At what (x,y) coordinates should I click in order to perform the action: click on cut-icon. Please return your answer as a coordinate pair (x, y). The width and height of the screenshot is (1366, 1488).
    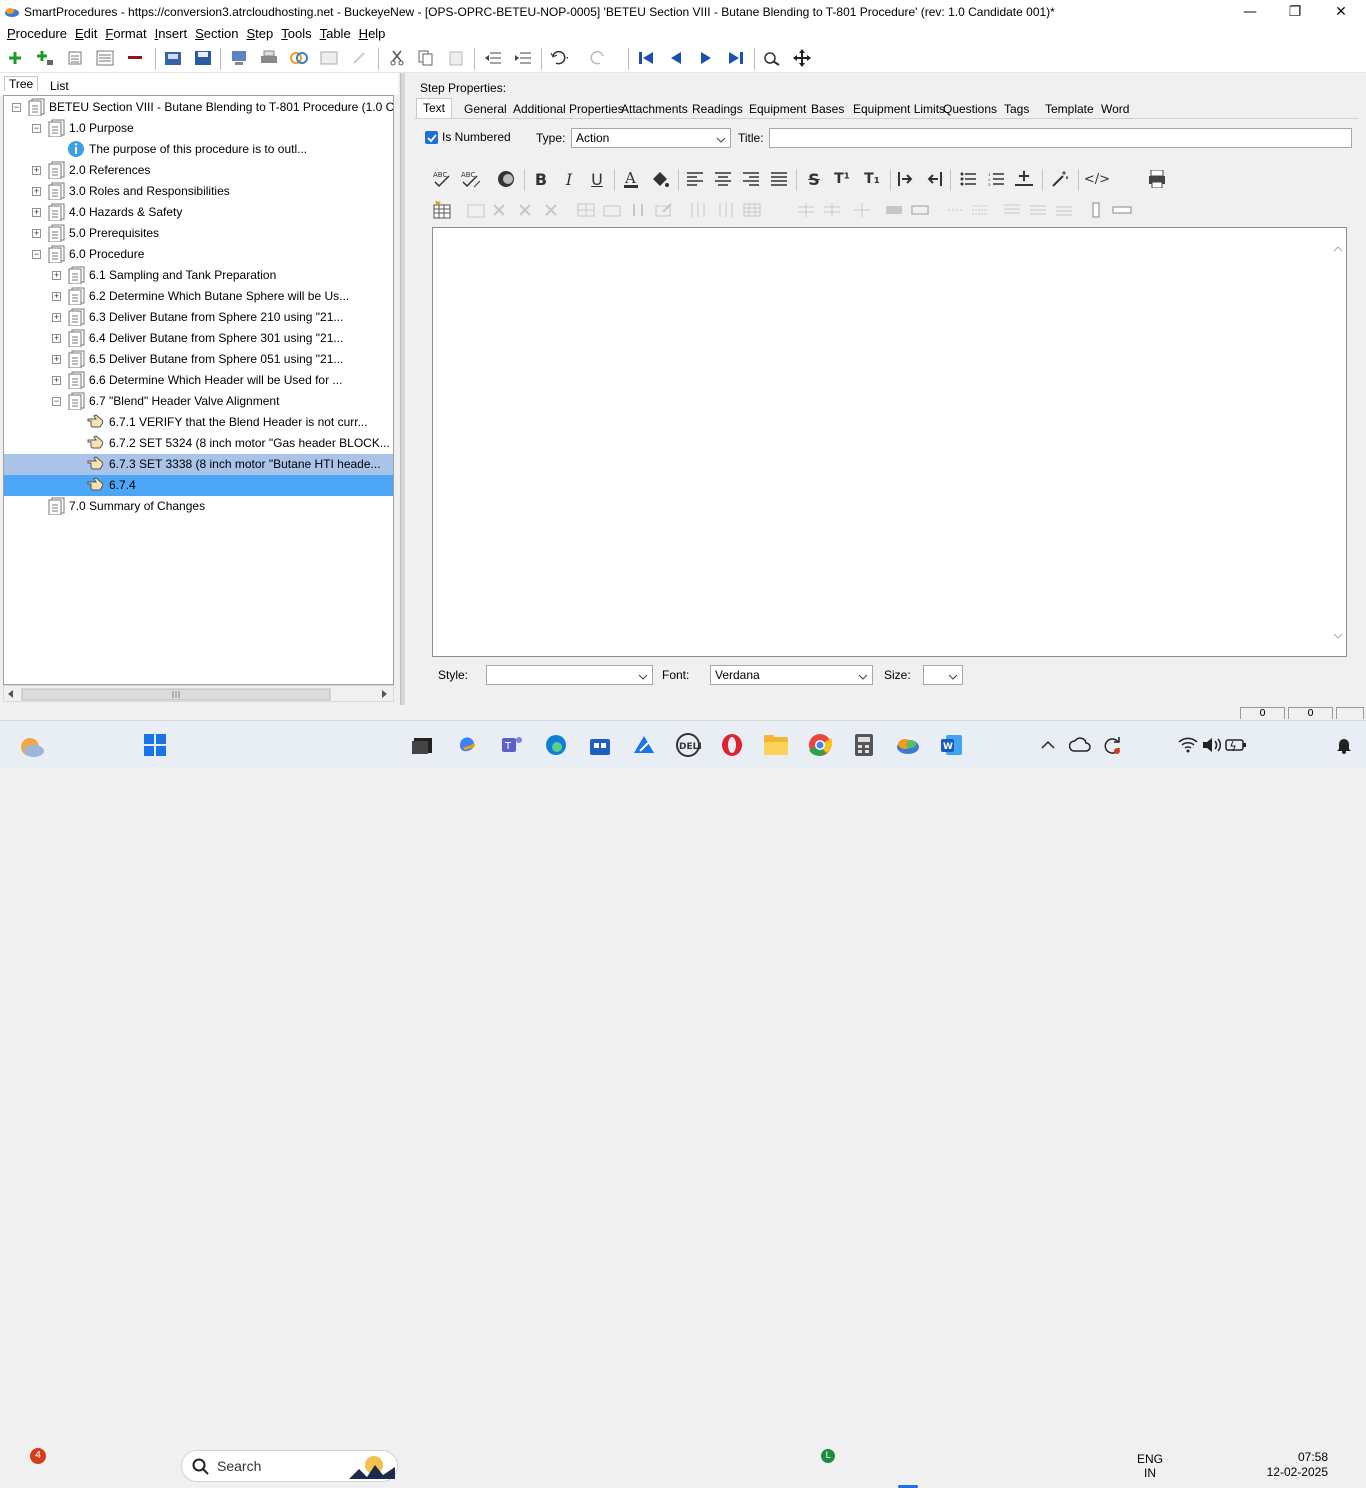
    Looking at the image, I should click on (397, 58).